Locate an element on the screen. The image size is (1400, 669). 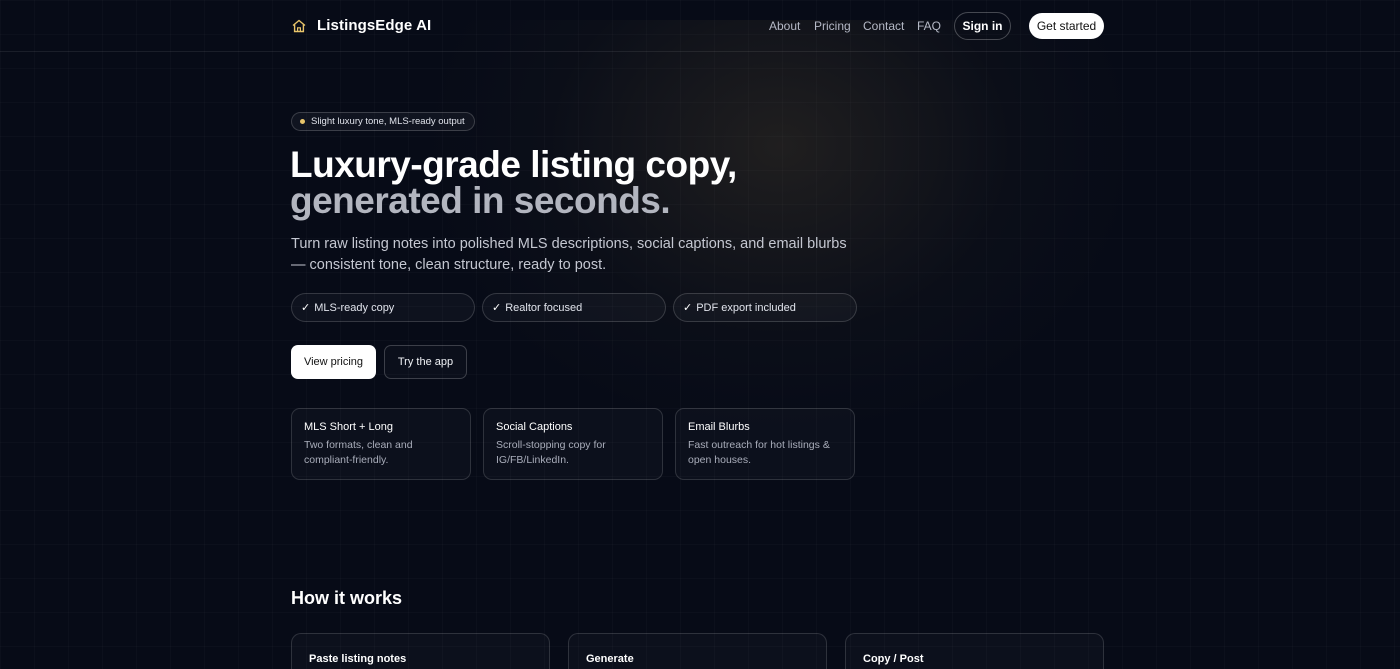
check-pill: ✓ PDF export included is located at coordinates (765, 307).